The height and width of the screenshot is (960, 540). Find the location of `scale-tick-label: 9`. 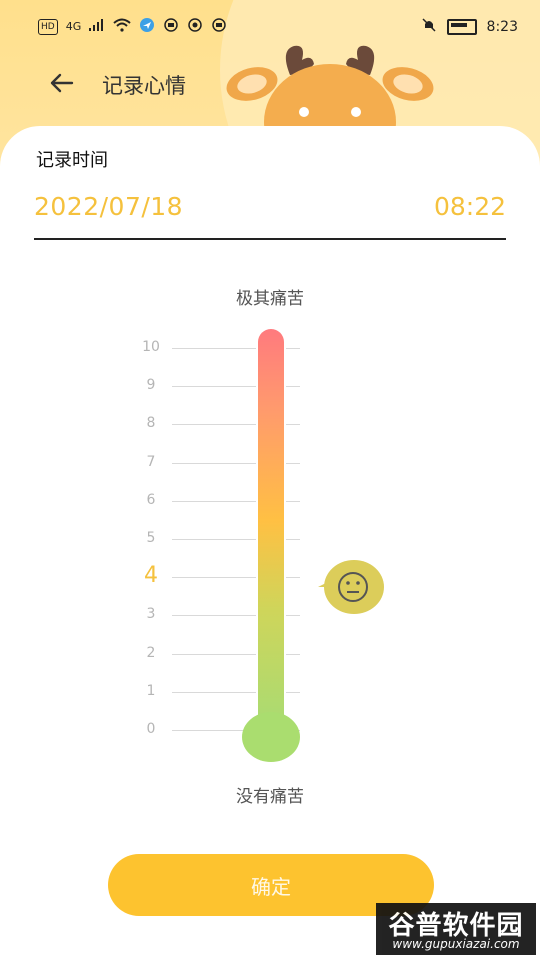

scale-tick-label: 9 is located at coordinates (151, 385).